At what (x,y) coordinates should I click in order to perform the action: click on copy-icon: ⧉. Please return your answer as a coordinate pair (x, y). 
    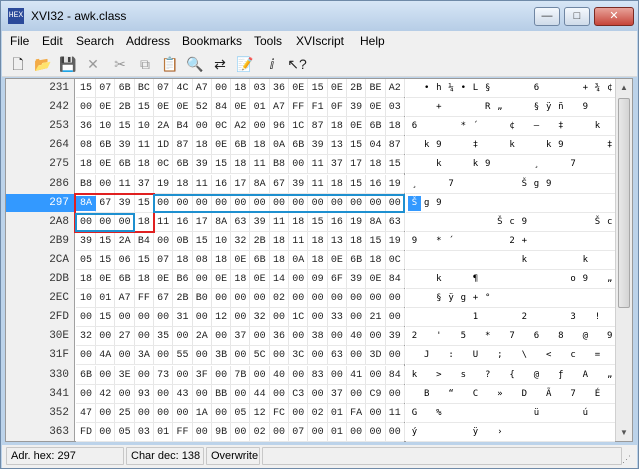
    Looking at the image, I should click on (145, 64).